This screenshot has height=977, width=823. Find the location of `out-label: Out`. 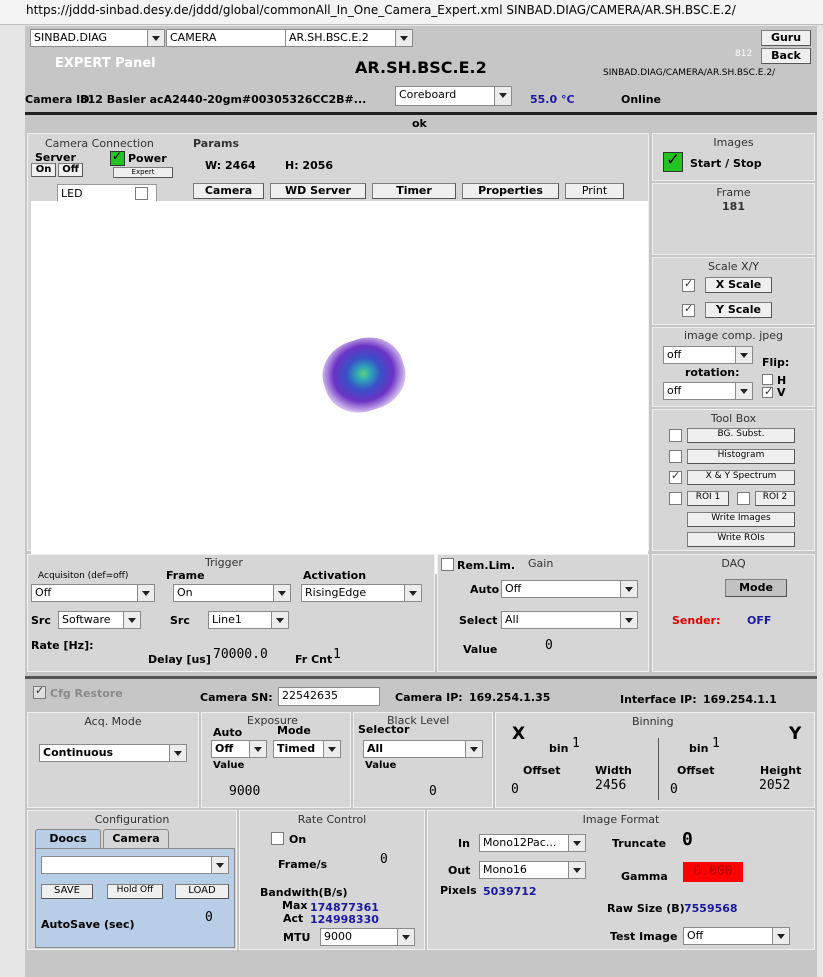

out-label: Out is located at coordinates (459, 870).